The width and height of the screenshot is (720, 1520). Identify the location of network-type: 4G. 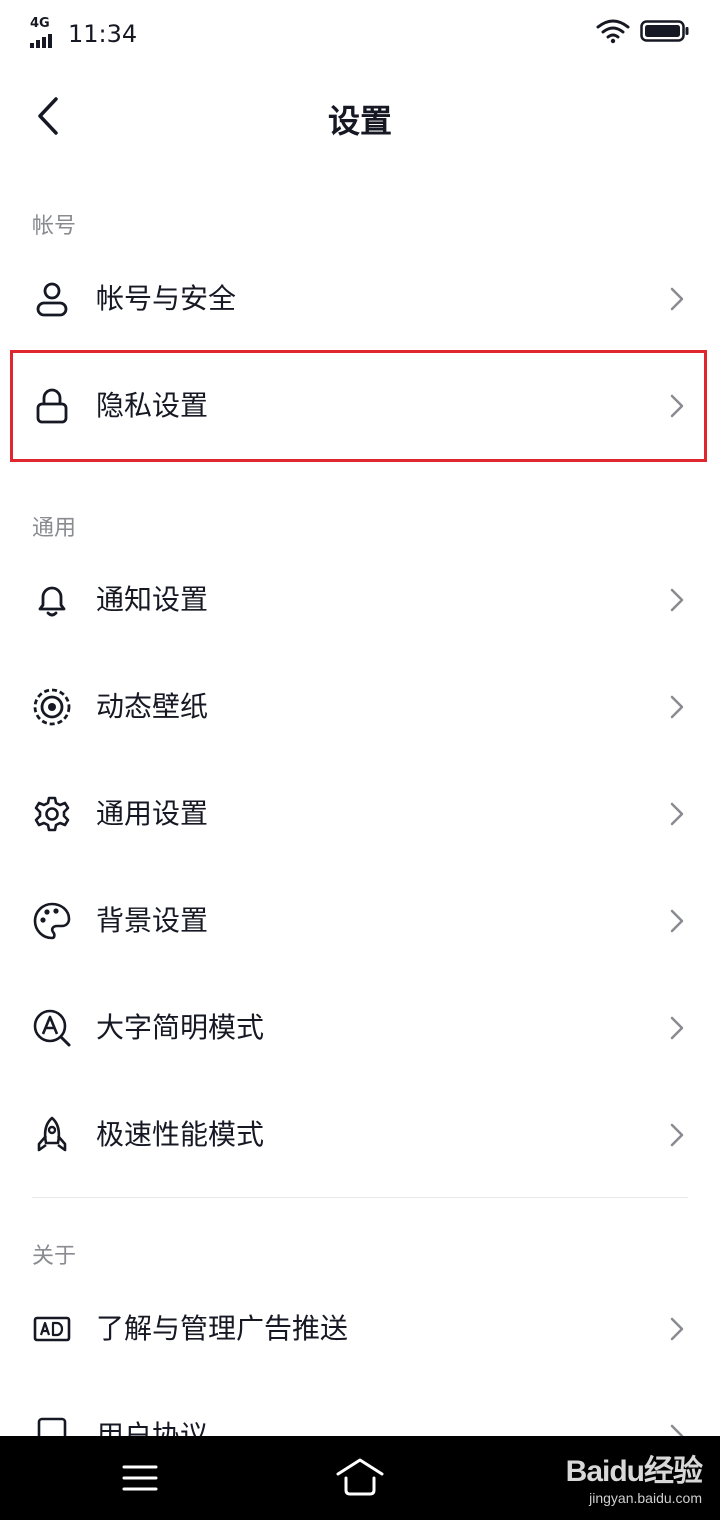
(40, 23).